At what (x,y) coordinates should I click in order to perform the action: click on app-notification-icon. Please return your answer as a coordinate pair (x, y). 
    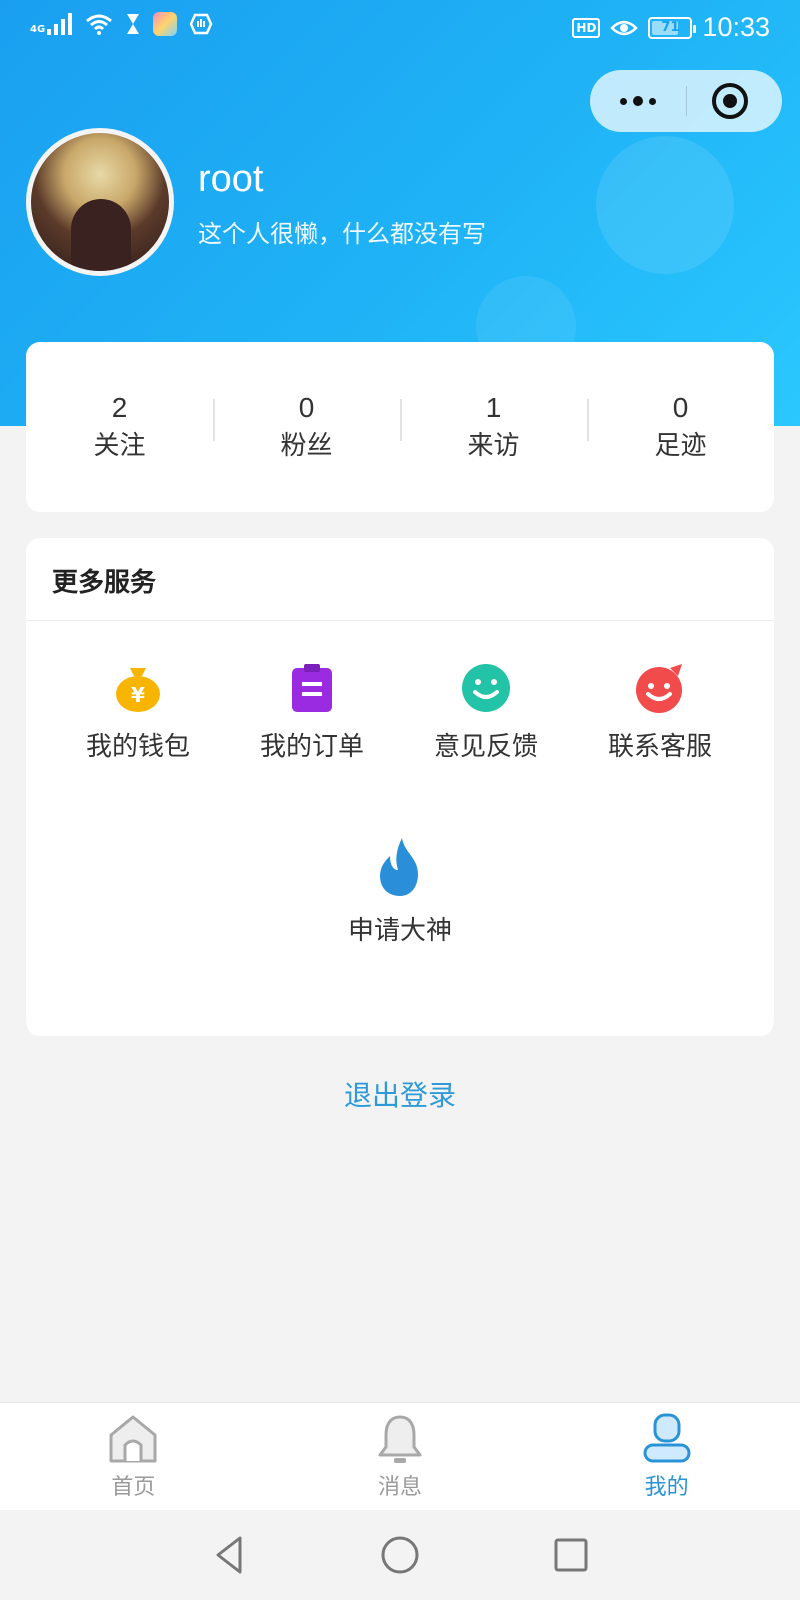
    Looking at the image, I should click on (165, 24).